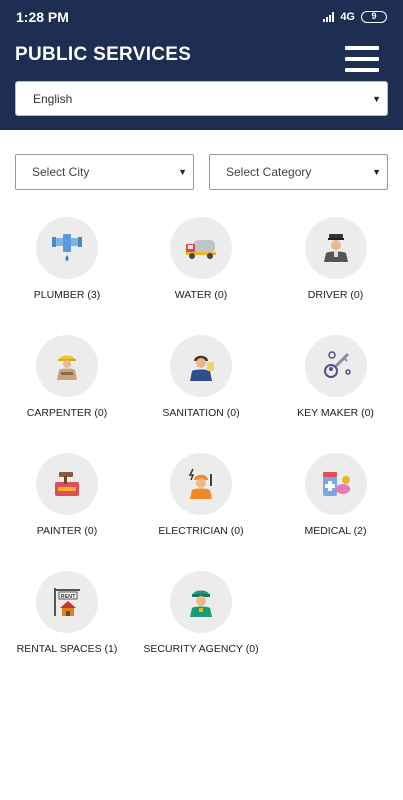  Describe the element at coordinates (69, 597) in the screenshot. I see `rent-sign-text: RENT` at that location.